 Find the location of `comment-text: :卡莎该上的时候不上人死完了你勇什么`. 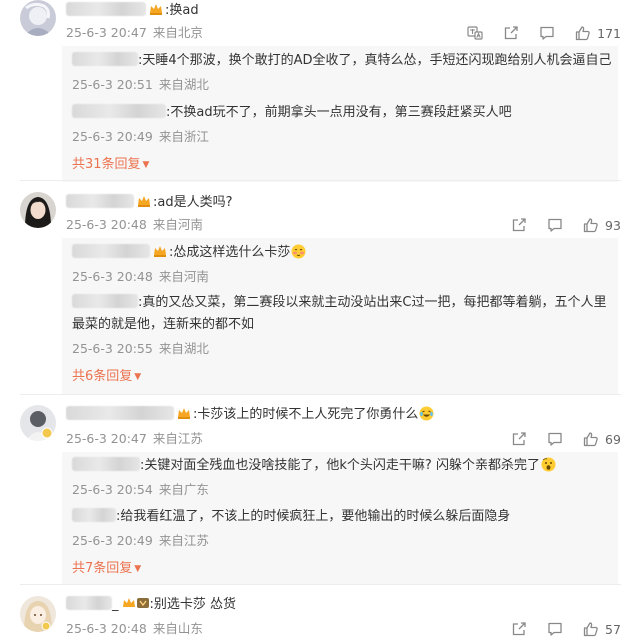

comment-text: :卡莎该上的时候不上人死完了你勇什么 is located at coordinates (306, 414).